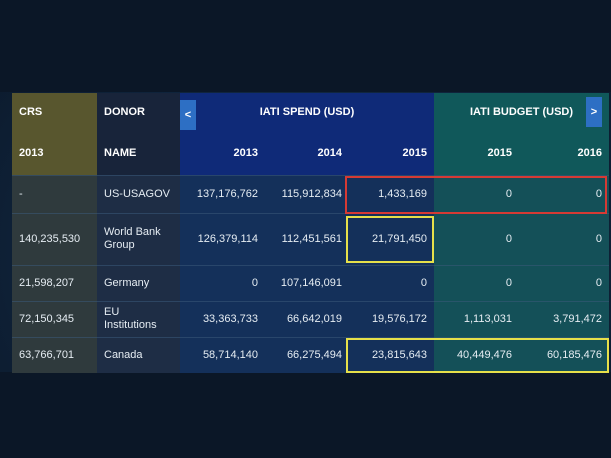 Image resolution: width=611 pixels, height=458 pixels. What do you see at coordinates (307, 355) in the screenshot?
I see `table-cell-spend: 66,275,494` at bounding box center [307, 355].